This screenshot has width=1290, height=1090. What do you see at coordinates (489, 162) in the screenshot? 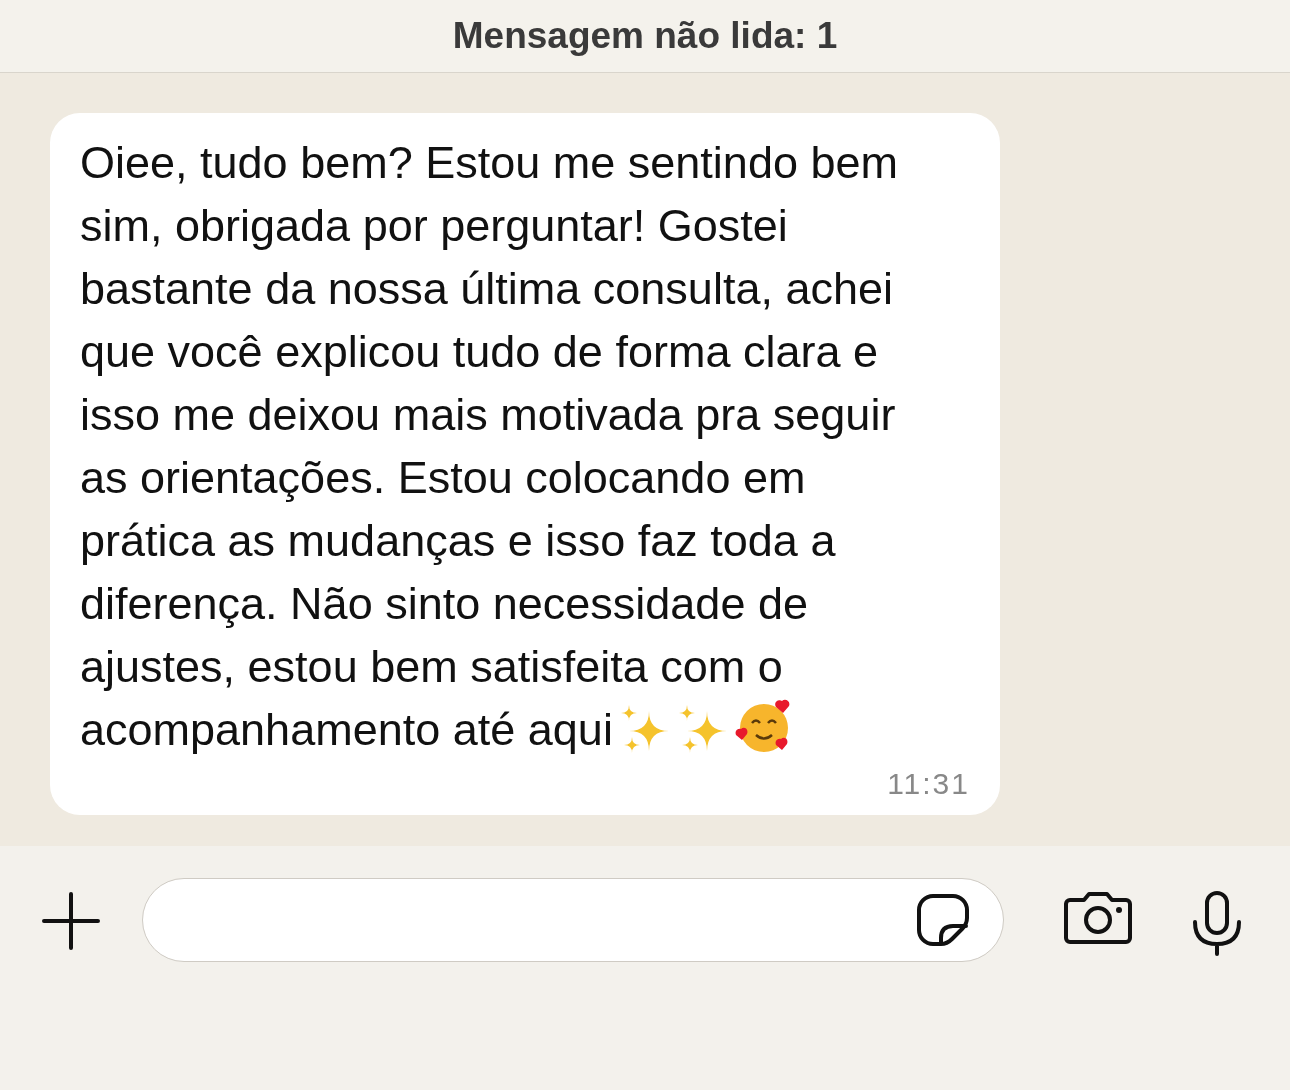
I see `message-text-line: Oiee, tudo bem? Estou me sentindo bem` at bounding box center [489, 162].